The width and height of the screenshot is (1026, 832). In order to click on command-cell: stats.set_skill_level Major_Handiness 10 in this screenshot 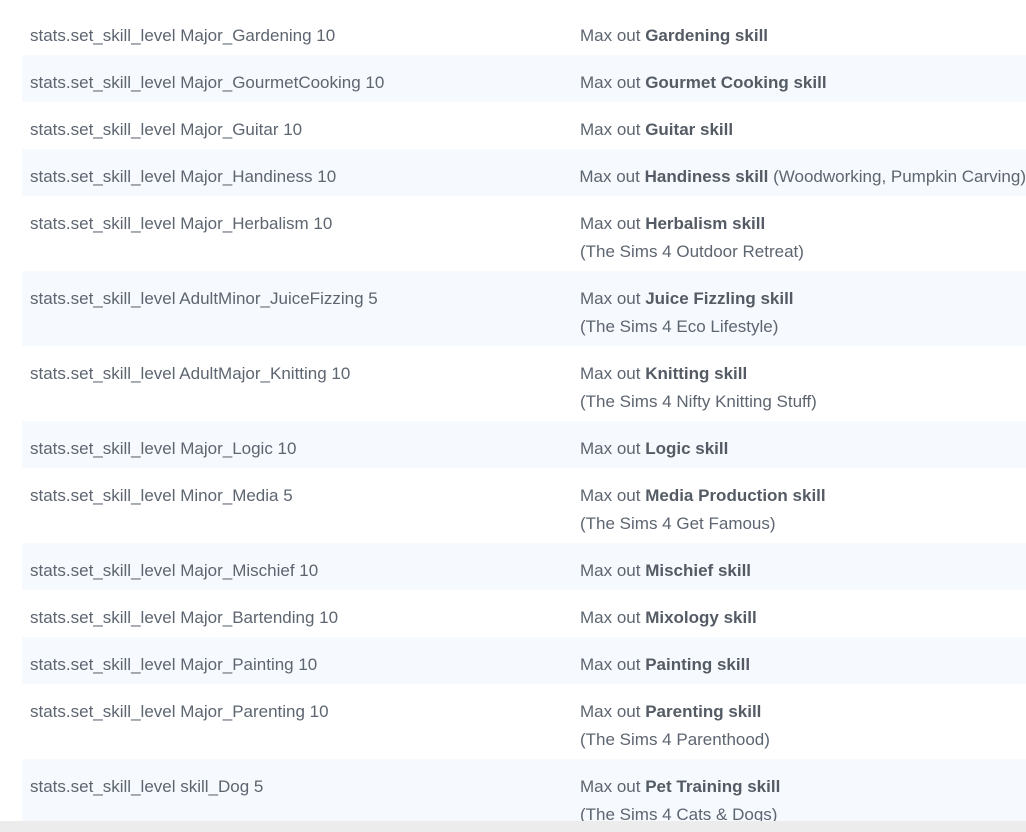, I will do `click(183, 176)`.